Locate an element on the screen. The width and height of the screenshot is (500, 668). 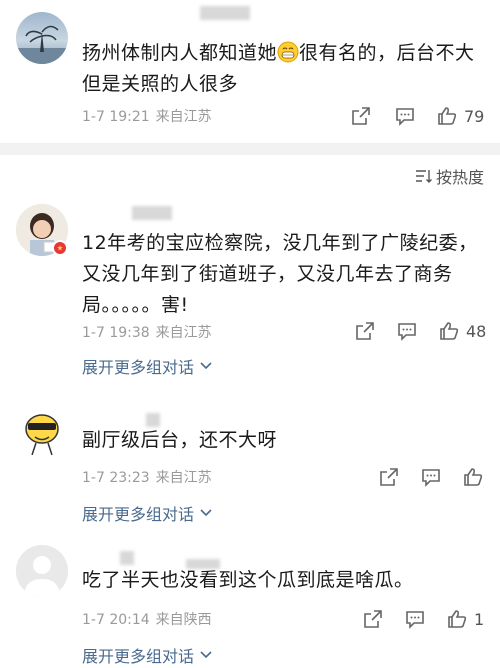
cartoon-face-icon is located at coordinates (42, 435).